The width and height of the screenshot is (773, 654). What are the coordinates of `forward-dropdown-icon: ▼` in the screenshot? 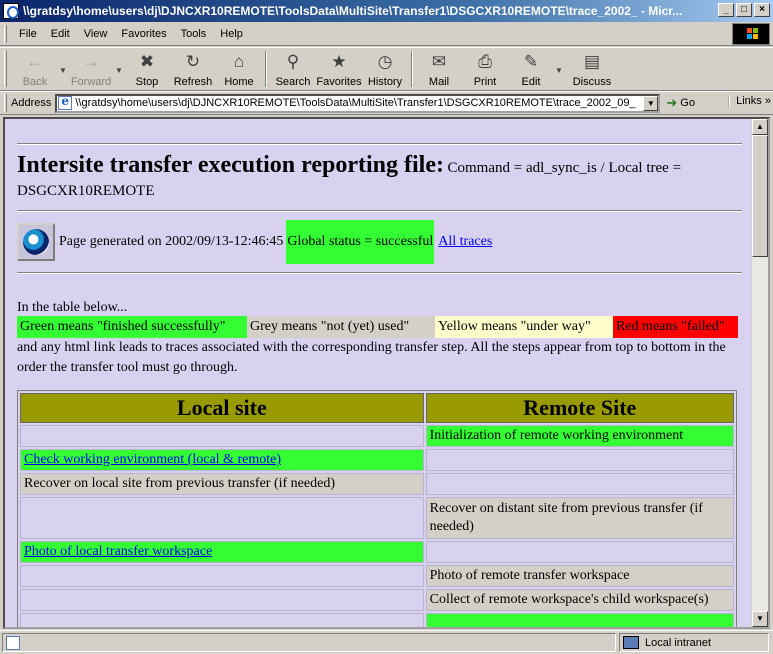 It's located at (119, 70).